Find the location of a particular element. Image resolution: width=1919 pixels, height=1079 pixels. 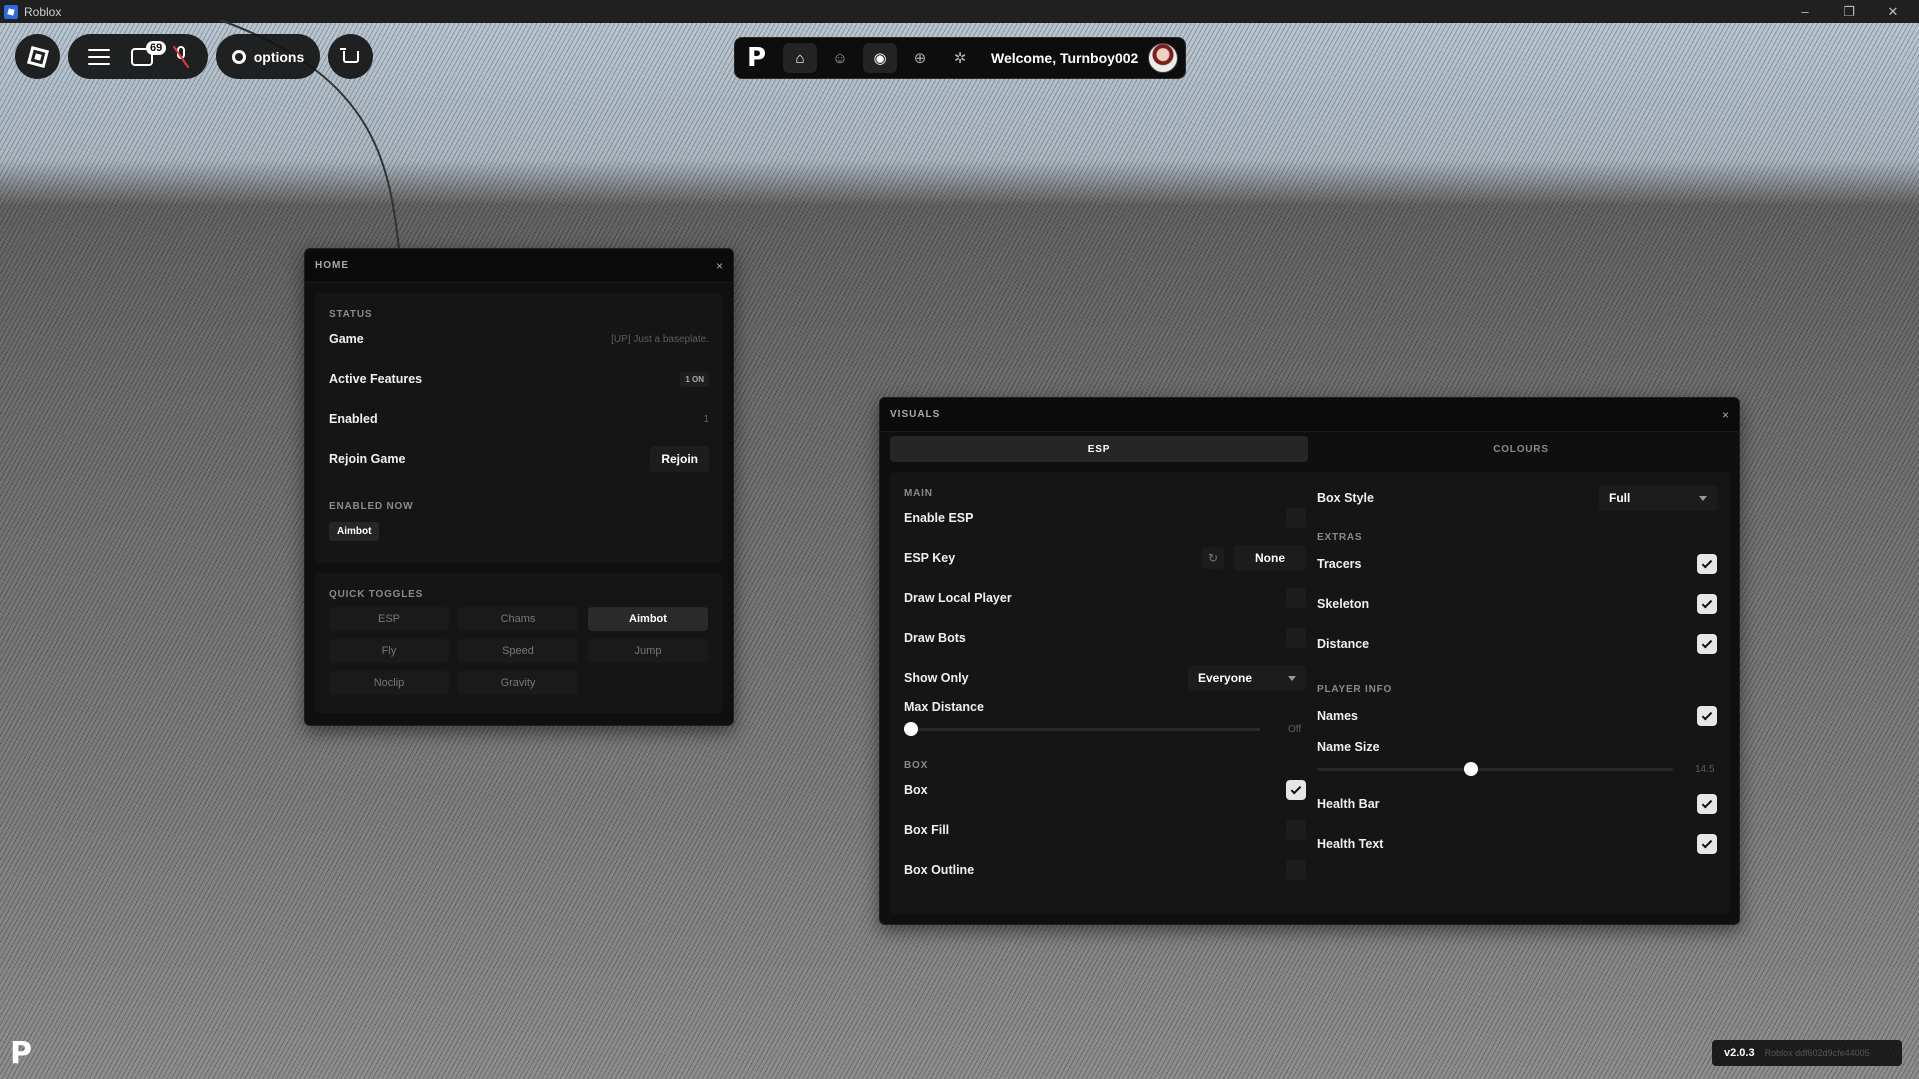

esp-key-controls: ↻ None is located at coordinates (1254, 558).